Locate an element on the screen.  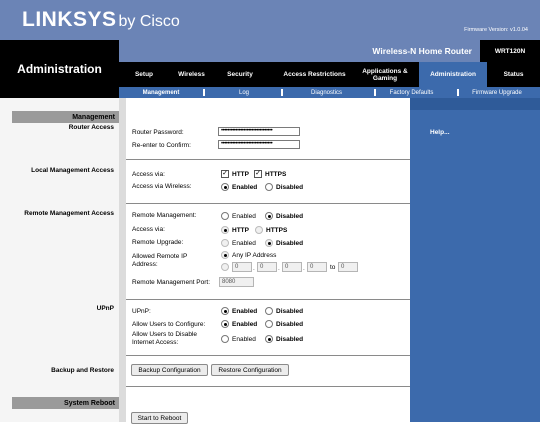
confirm-password-field: •••••••••••••••••••••••••••••••• is located at coordinates (259, 144).